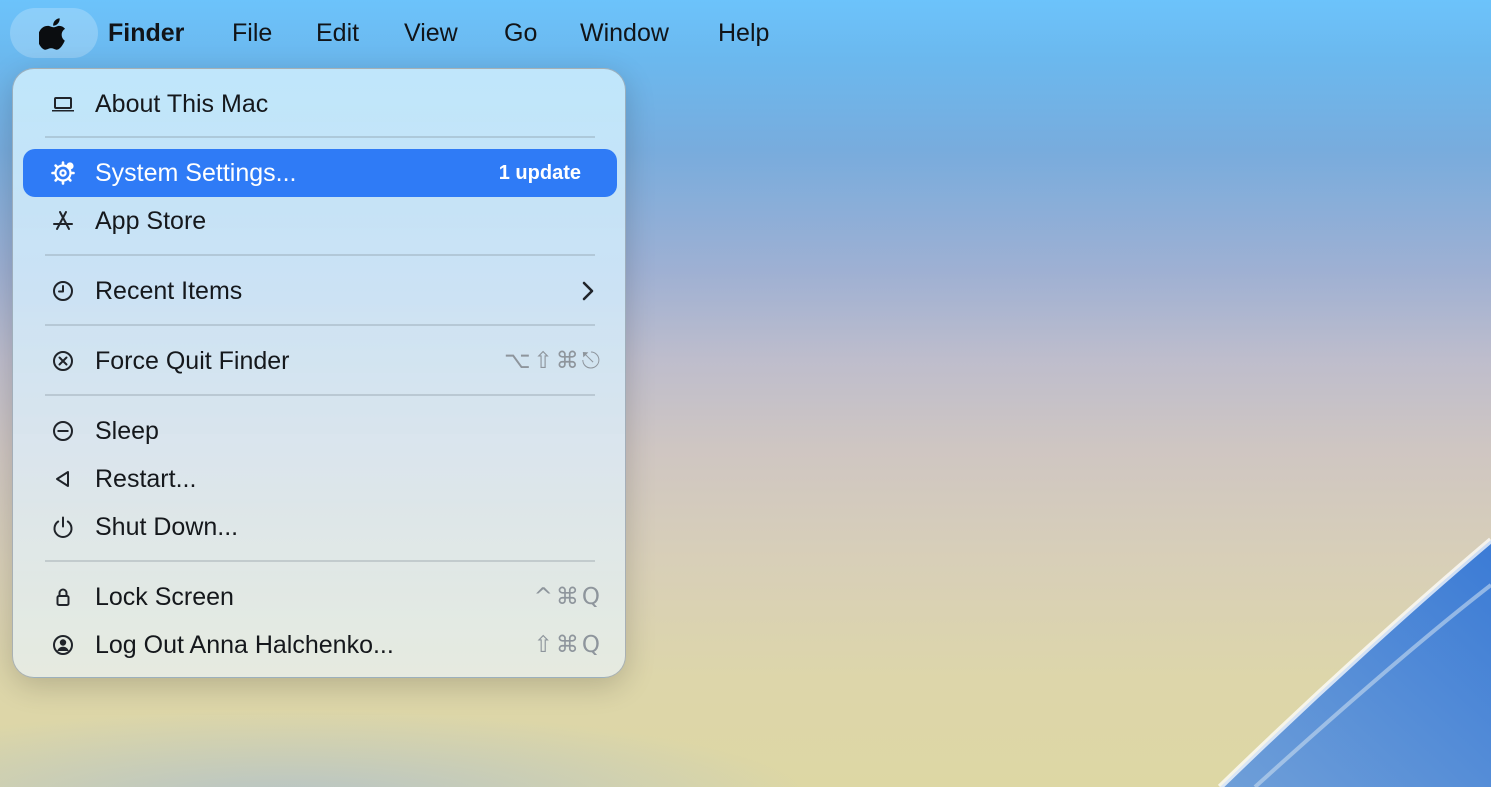  Describe the element at coordinates (63, 104) in the screenshot. I see `laptop-icon` at that location.